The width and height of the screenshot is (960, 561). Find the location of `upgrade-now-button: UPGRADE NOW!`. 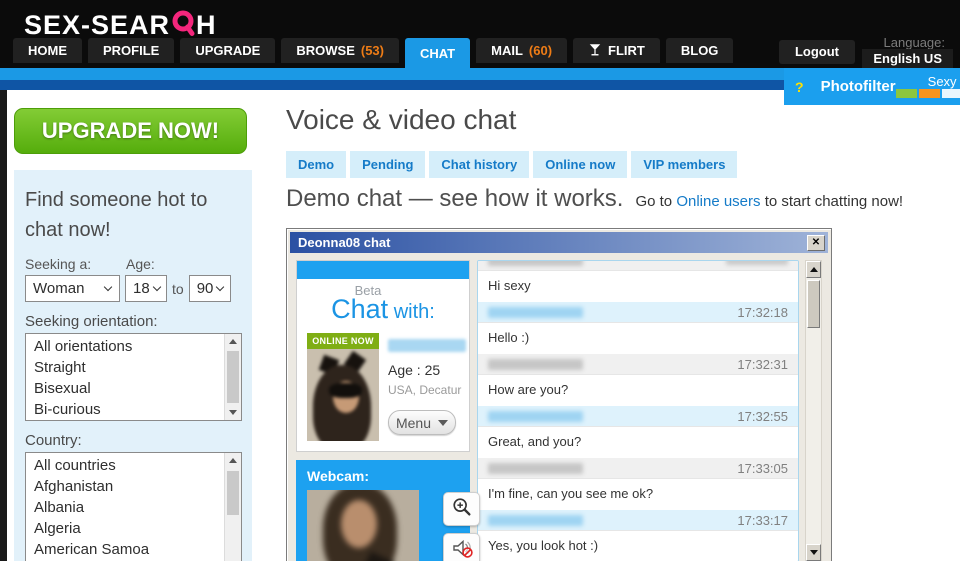

upgrade-now-button: UPGRADE NOW! is located at coordinates (130, 131).